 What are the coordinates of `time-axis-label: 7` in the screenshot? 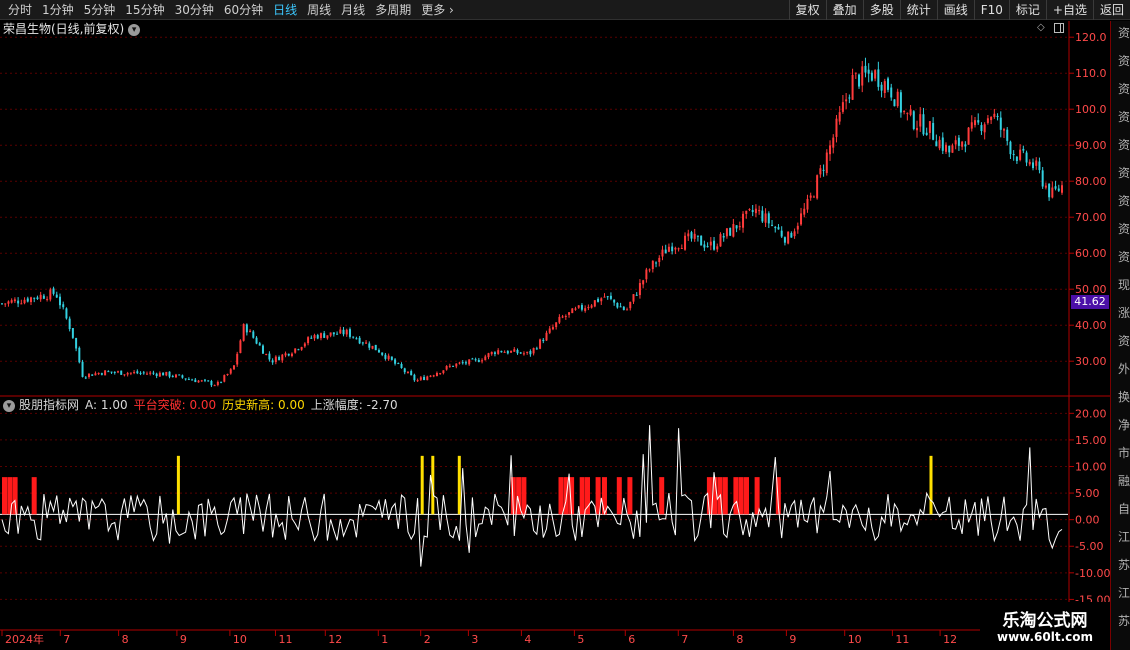 It's located at (684, 639).